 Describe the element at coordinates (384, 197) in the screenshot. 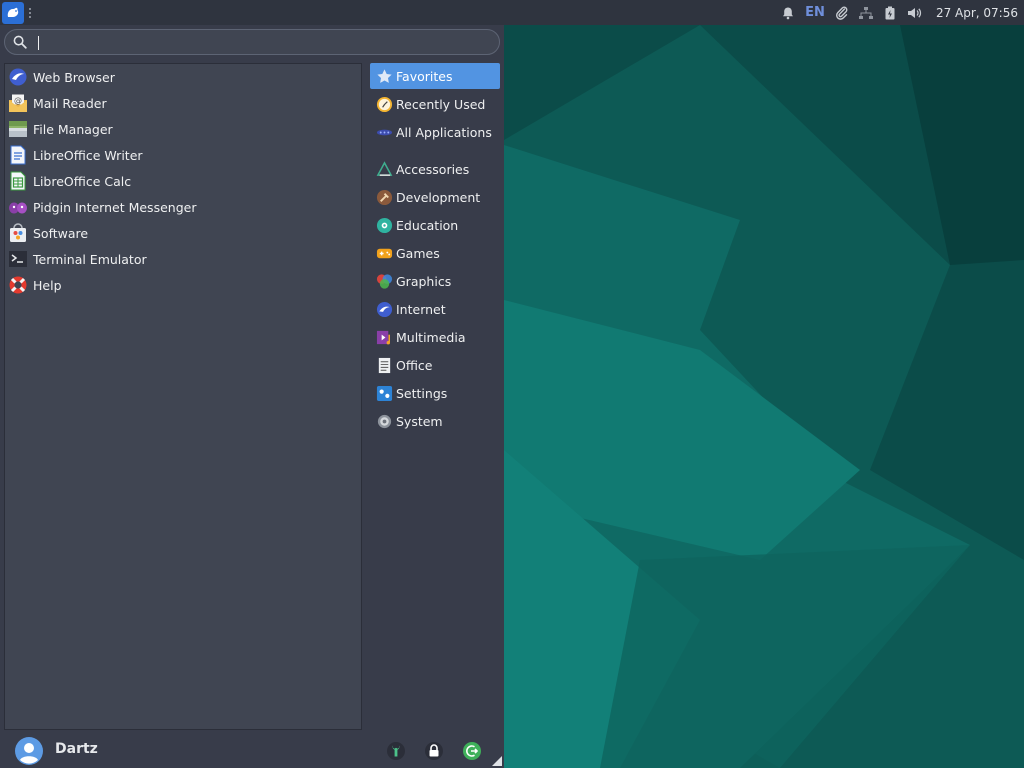

I see `development-icon` at that location.